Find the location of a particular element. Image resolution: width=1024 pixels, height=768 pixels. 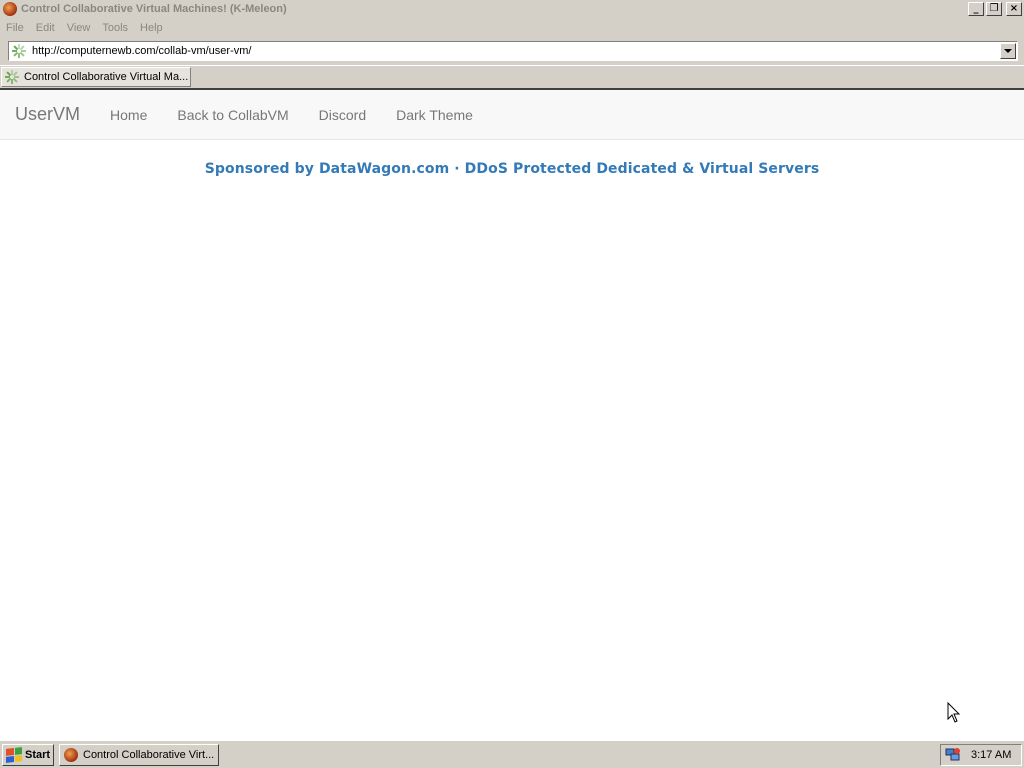

mouse-cursor-icon is located at coordinates (954, 712).